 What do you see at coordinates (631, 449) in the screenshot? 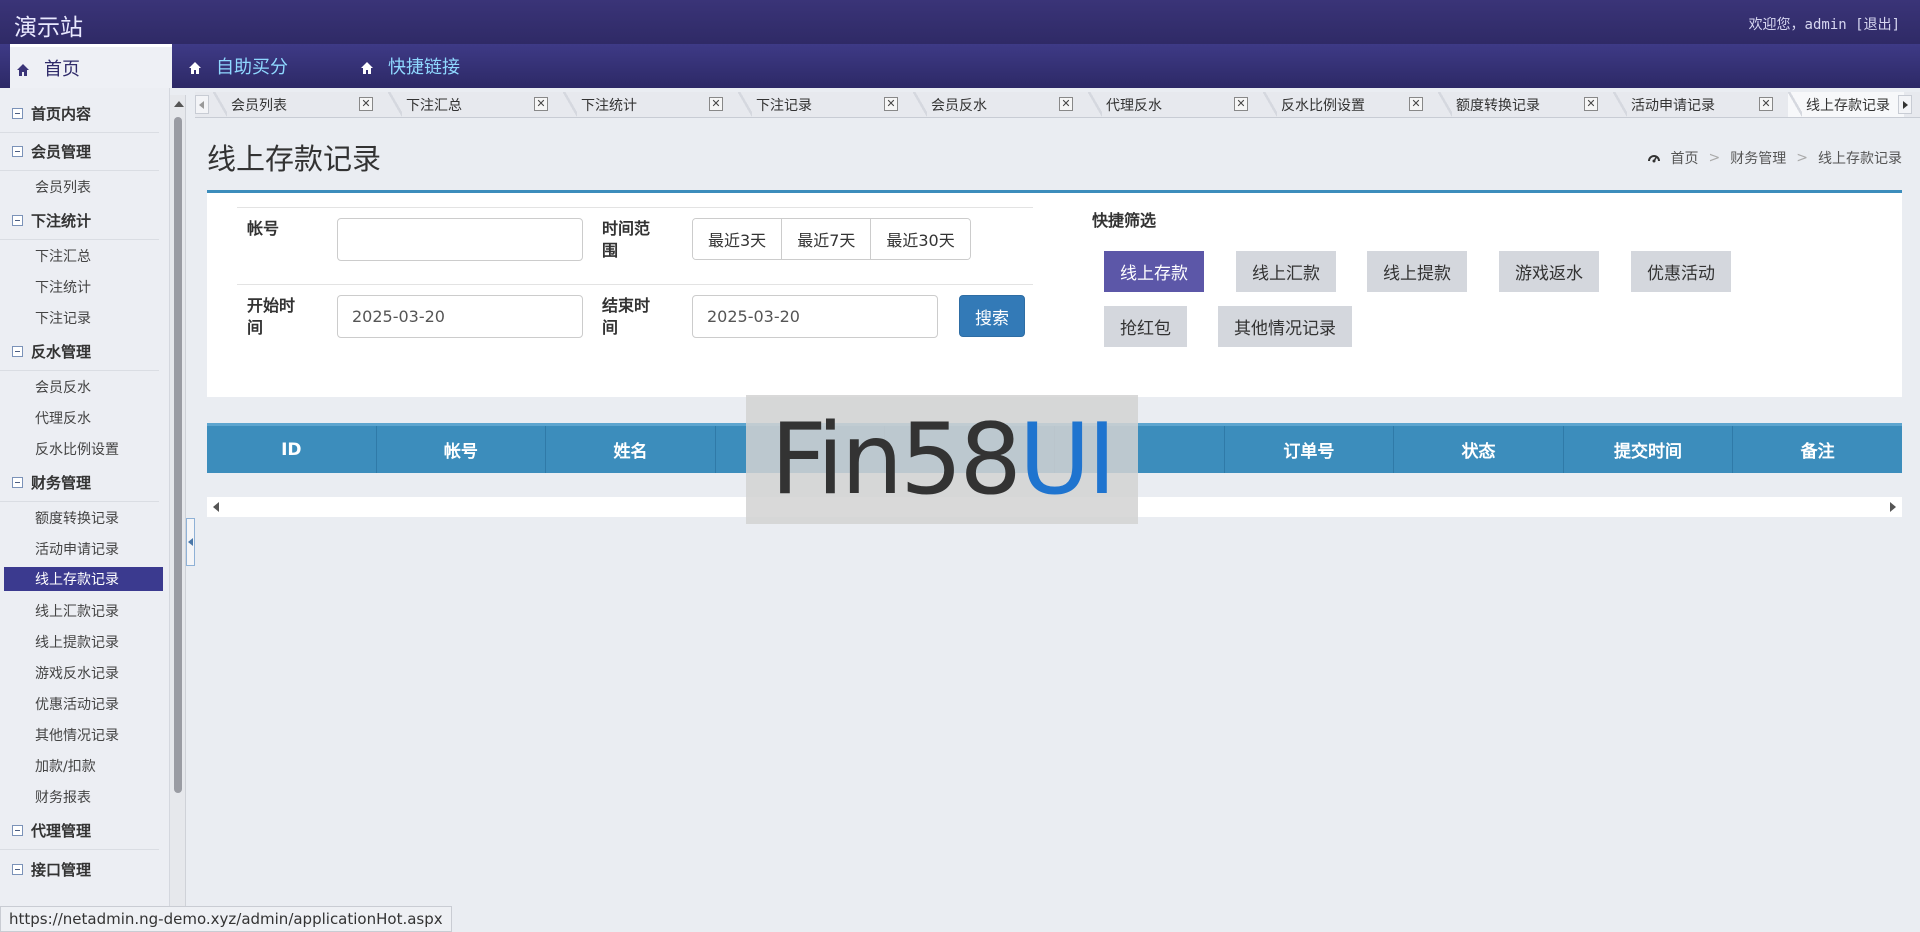
I see `column-name: 姓名` at bounding box center [631, 449].